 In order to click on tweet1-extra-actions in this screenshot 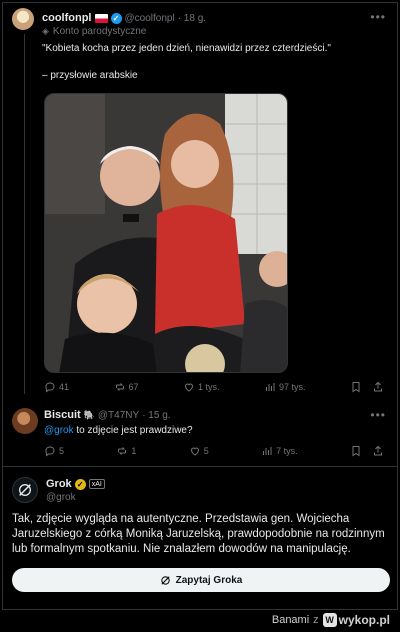, I will do `click(367, 387)`.